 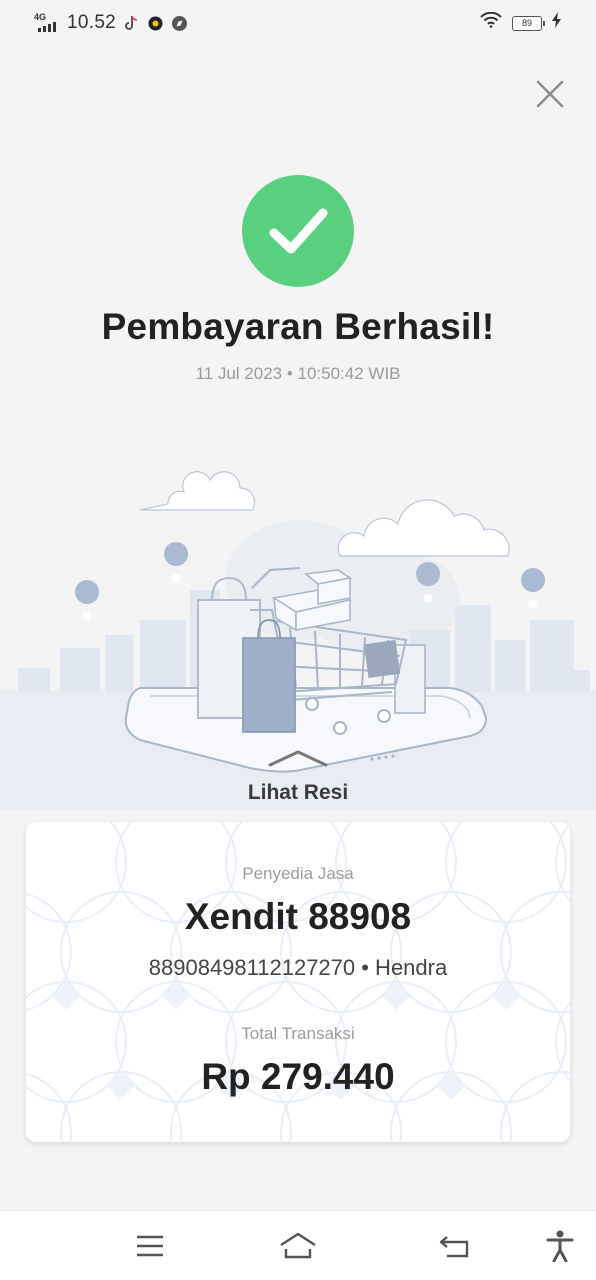 What do you see at coordinates (298, 373) in the screenshot?
I see `transaction-timestamp: 11 Jul 2023 • 10:50:42 WIB` at bounding box center [298, 373].